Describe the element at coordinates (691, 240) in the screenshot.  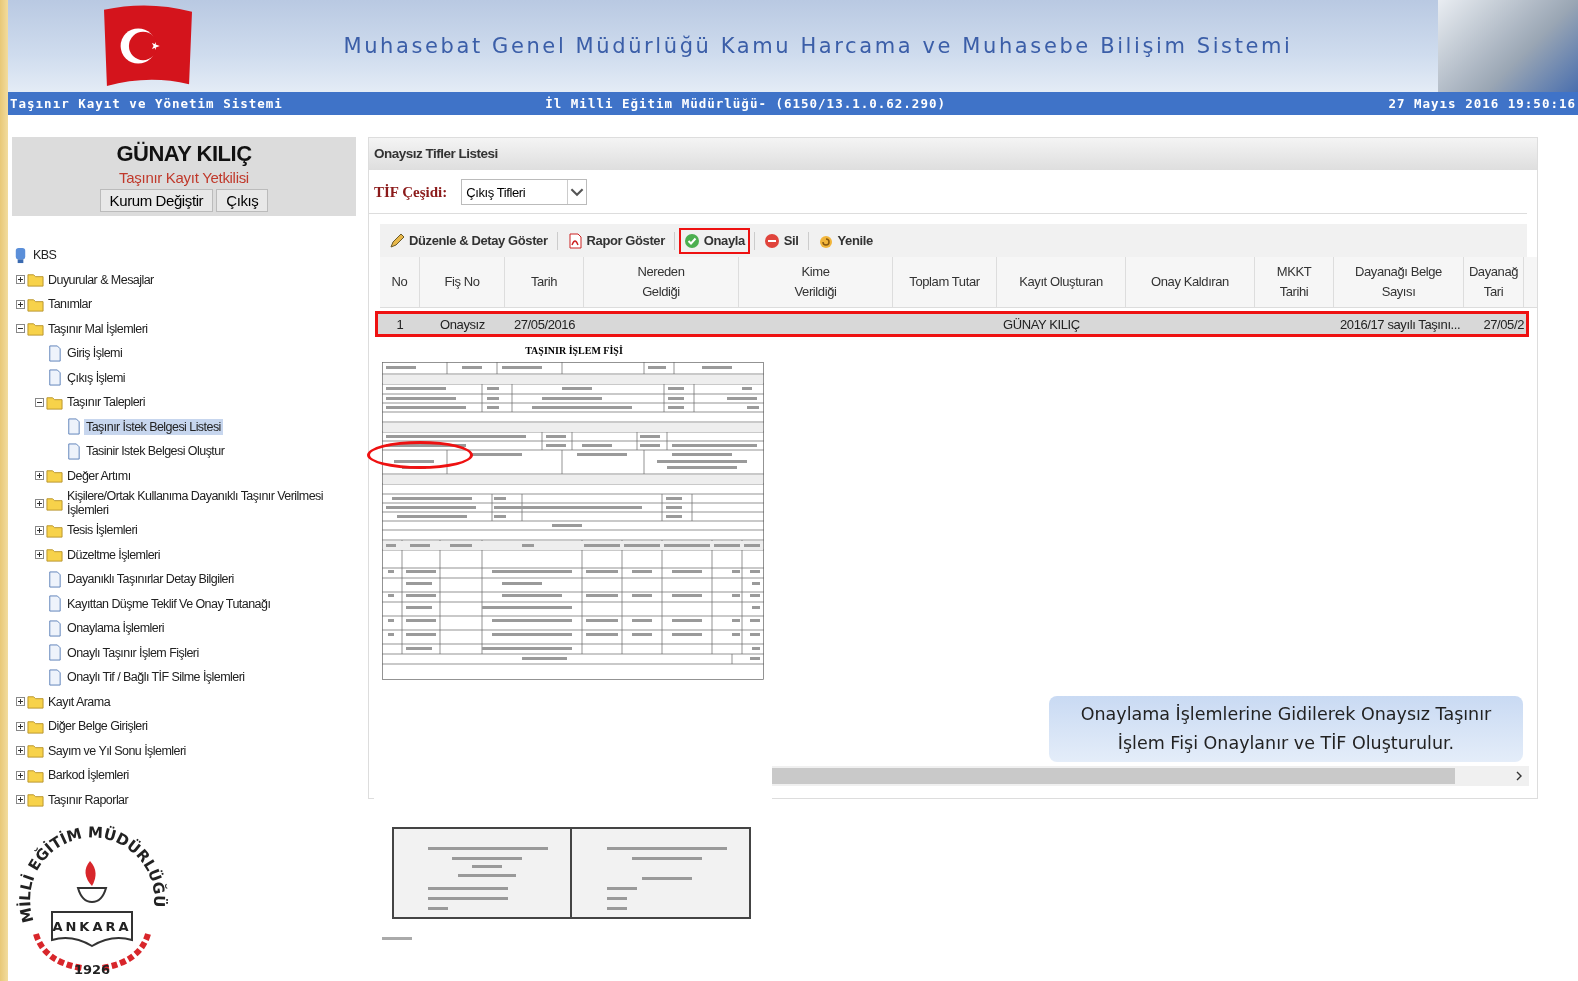
I see `check-icon` at that location.